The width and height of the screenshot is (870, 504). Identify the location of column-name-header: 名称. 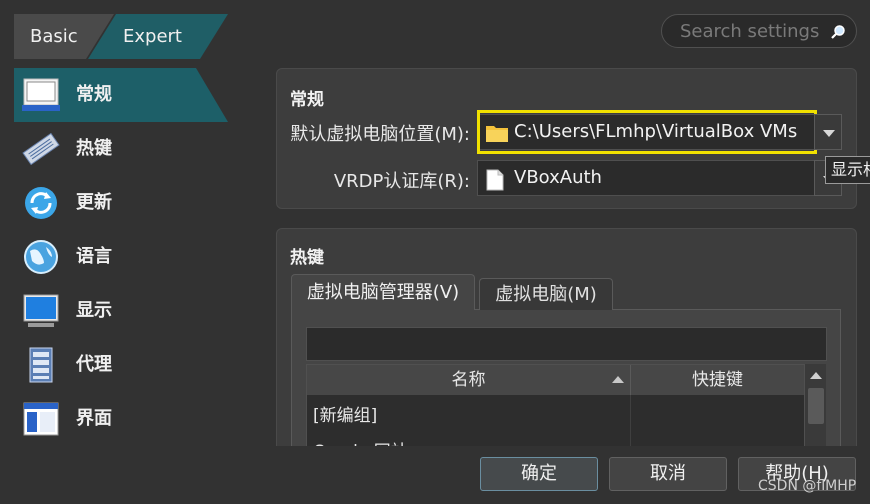
(469, 380).